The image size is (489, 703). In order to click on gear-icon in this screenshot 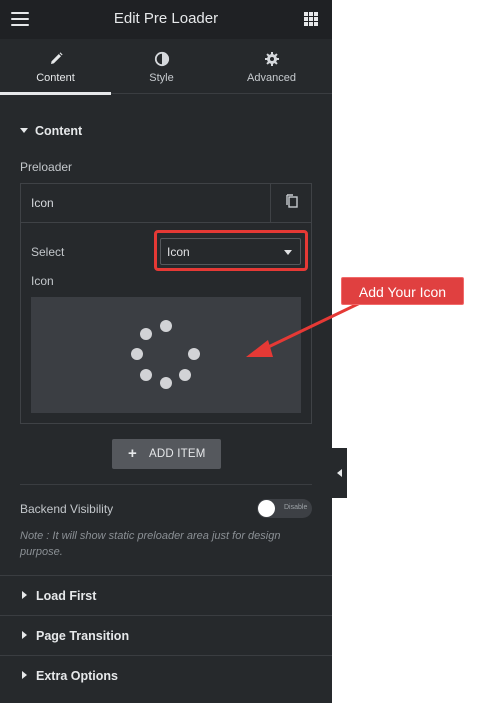, I will do `click(271, 59)`.